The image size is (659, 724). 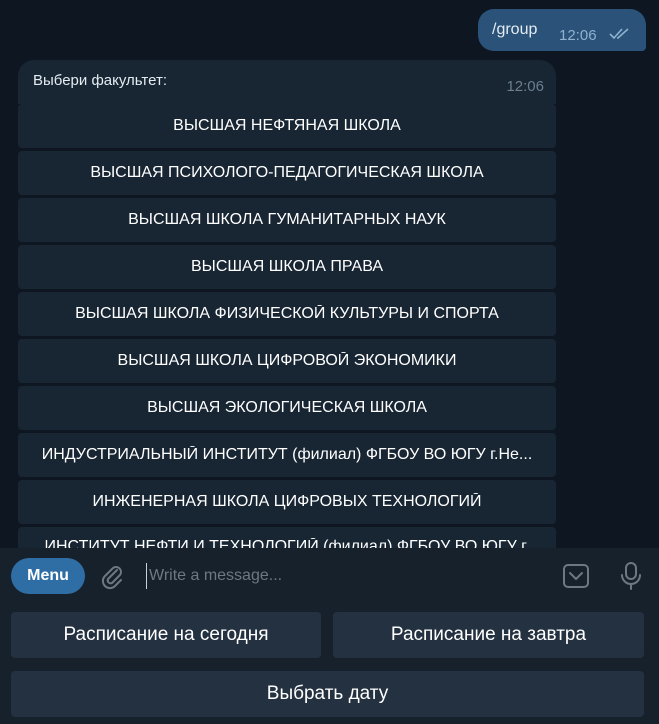 I want to click on outgoing-message-time: 12:06, so click(x=578, y=35).